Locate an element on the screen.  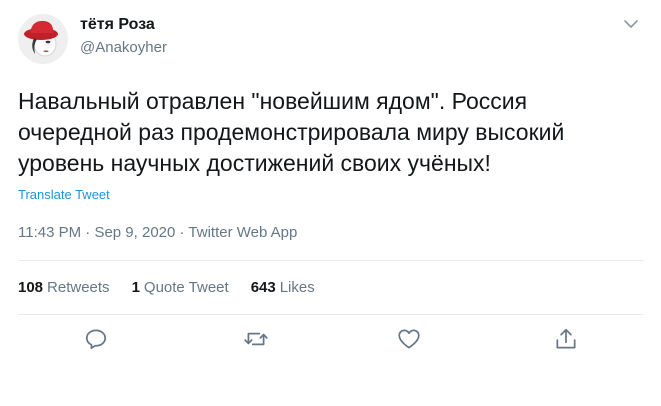
avatar is located at coordinates (43, 39).